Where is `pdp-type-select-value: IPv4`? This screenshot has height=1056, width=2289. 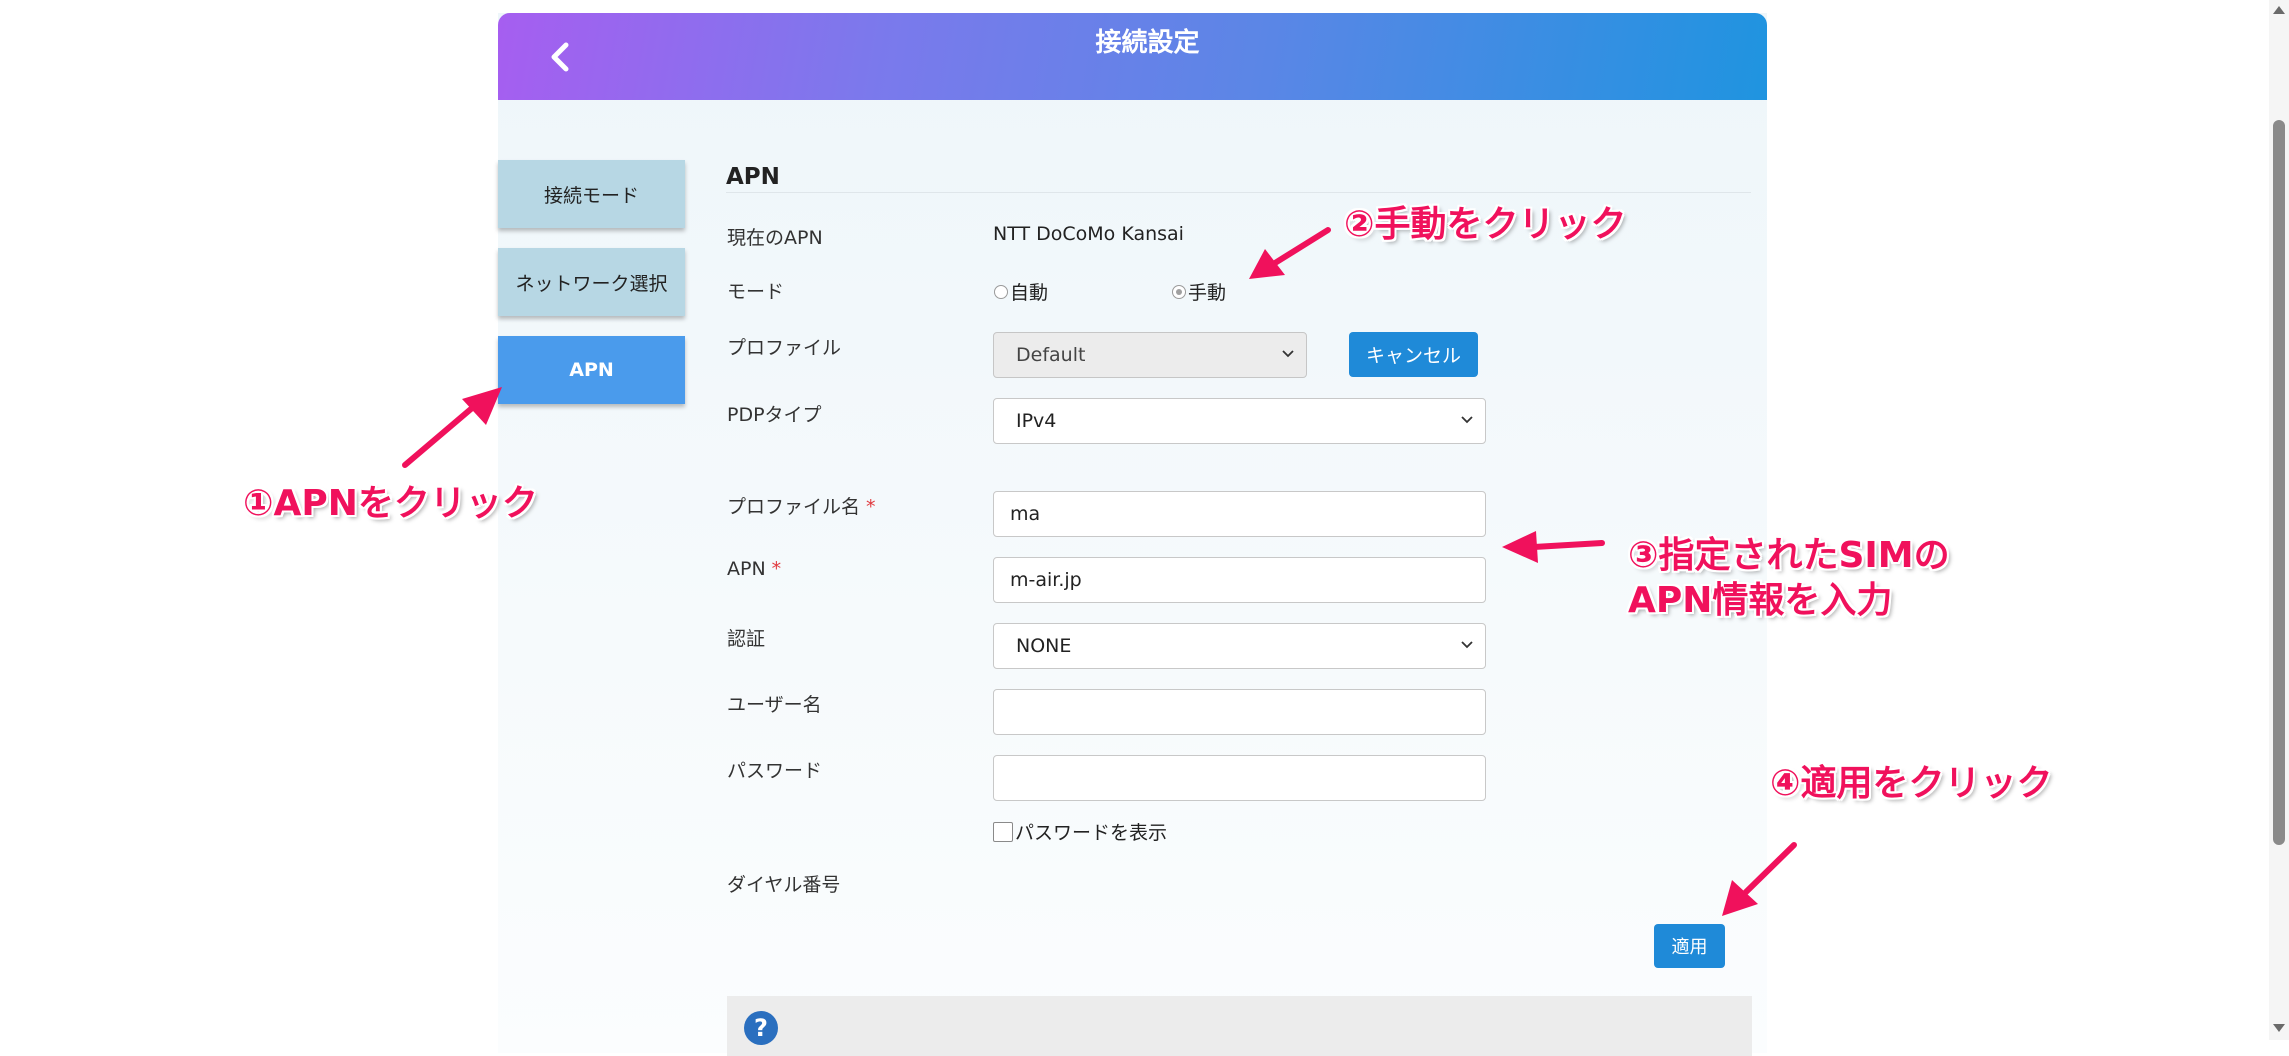
pdp-type-select-value: IPv4 is located at coordinates (1036, 421).